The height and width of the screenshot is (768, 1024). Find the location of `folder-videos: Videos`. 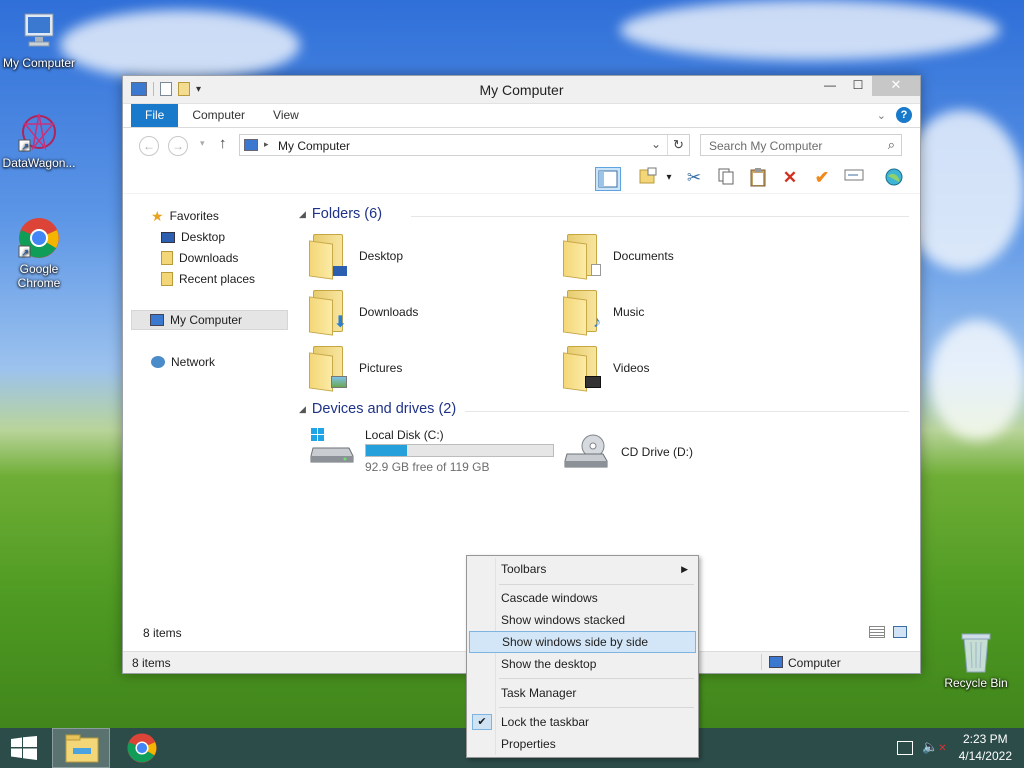

folder-videos: Videos is located at coordinates (606, 368).